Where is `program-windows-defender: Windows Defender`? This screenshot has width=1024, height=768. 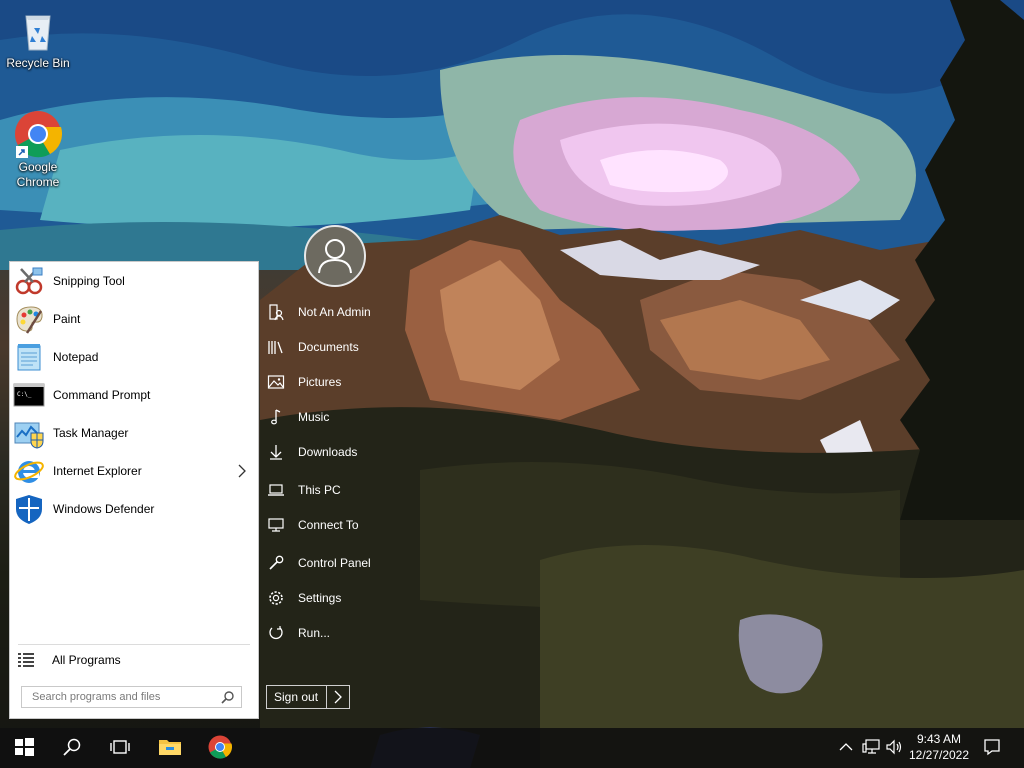
program-windows-defender: Windows Defender is located at coordinates (134, 509).